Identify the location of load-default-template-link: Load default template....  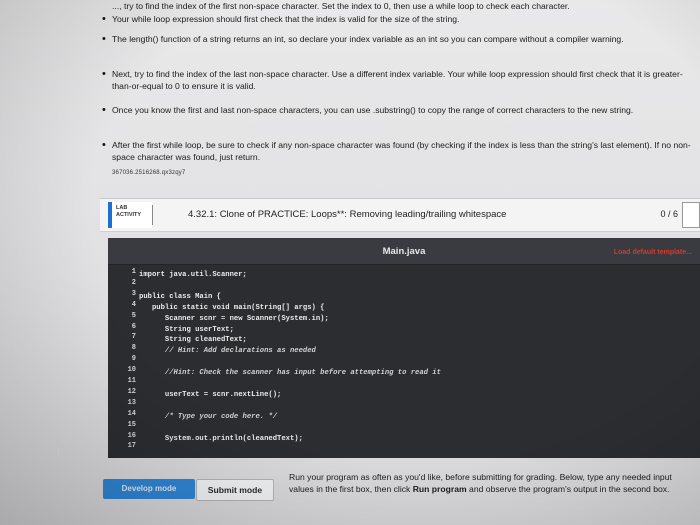
(653, 252).